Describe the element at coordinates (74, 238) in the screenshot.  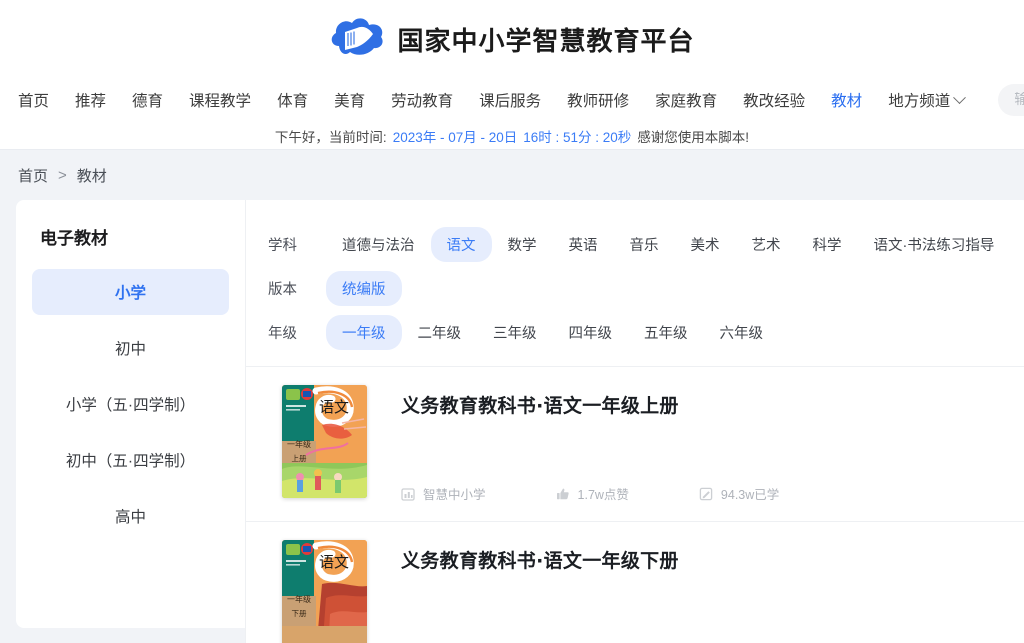
I see `sidebar-title: 电子教材` at that location.